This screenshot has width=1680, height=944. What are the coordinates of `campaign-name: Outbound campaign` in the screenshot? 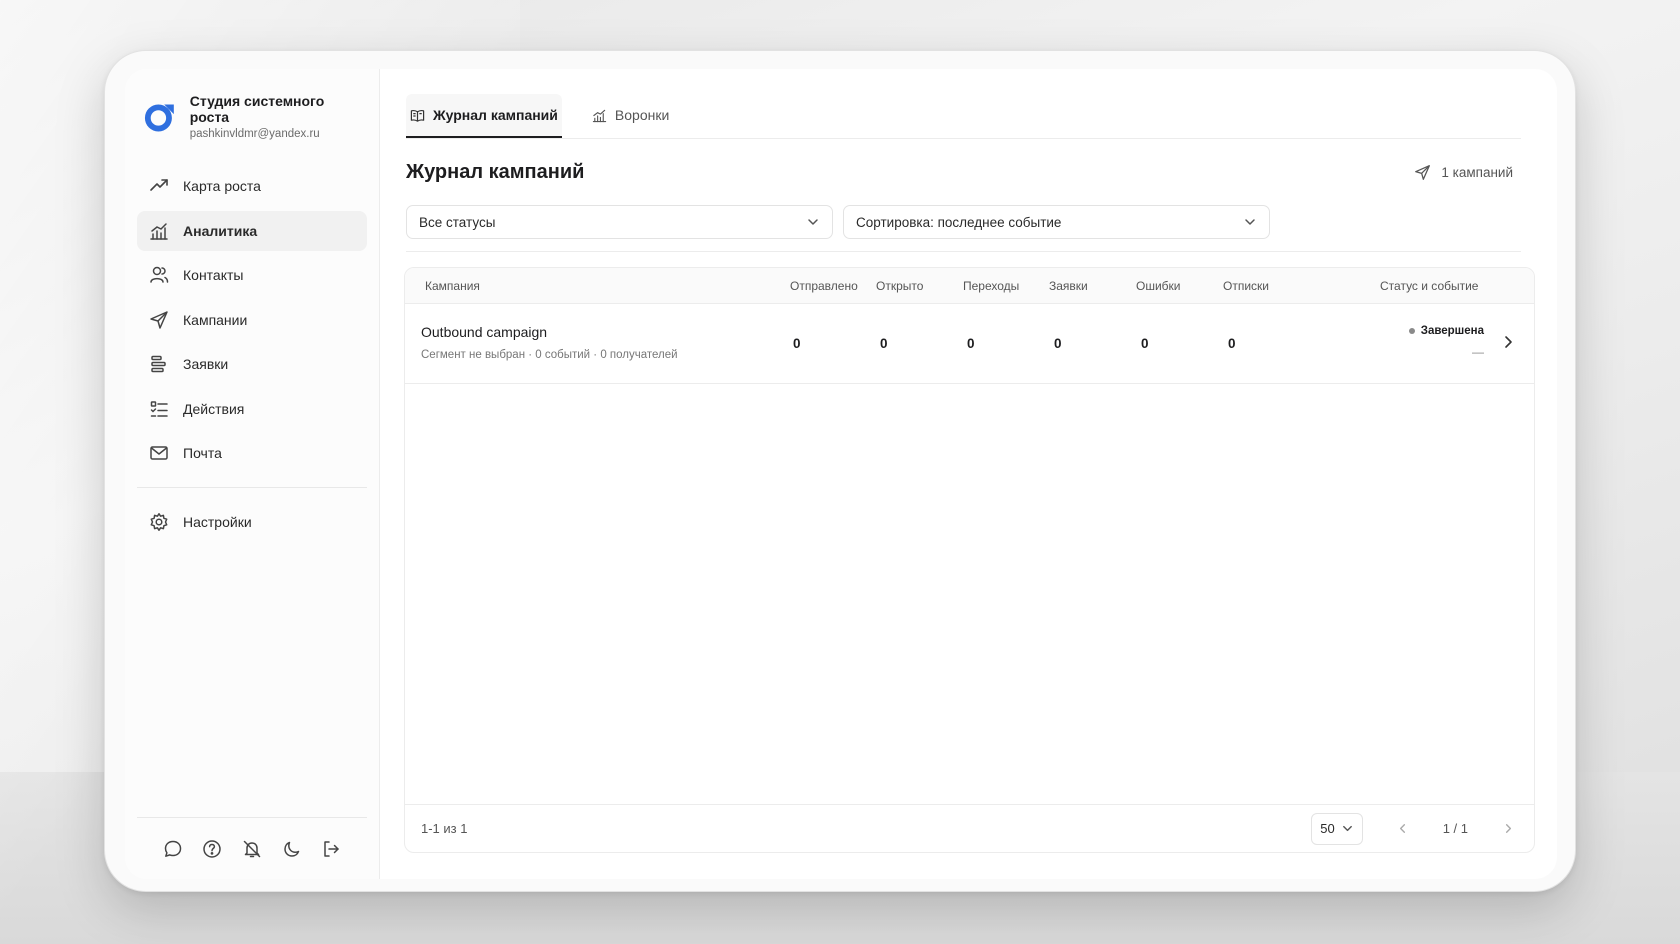 It's located at (484, 332).